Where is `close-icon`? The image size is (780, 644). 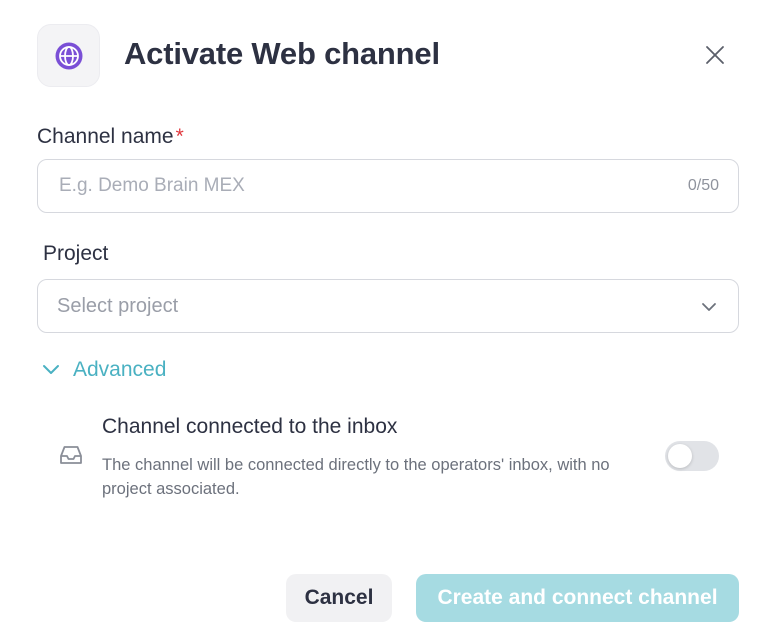
close-icon is located at coordinates (715, 55).